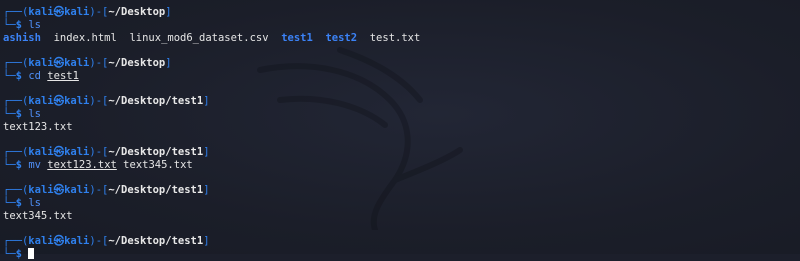 The height and width of the screenshot is (261, 800). Describe the element at coordinates (401, 165) in the screenshot. I see `command-line: └─$ mv text123.txt text345.txt` at that location.